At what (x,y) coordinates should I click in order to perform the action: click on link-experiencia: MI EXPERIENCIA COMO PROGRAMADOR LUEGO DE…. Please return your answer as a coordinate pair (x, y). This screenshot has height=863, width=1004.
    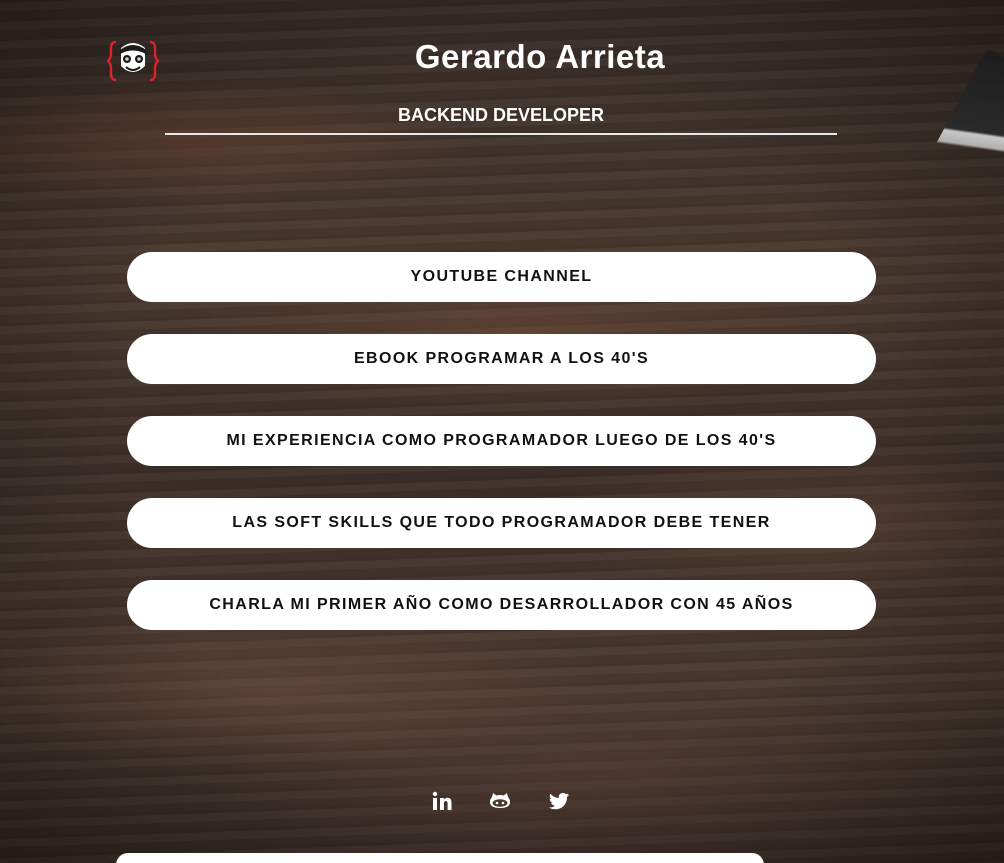
    Looking at the image, I should click on (501, 441).